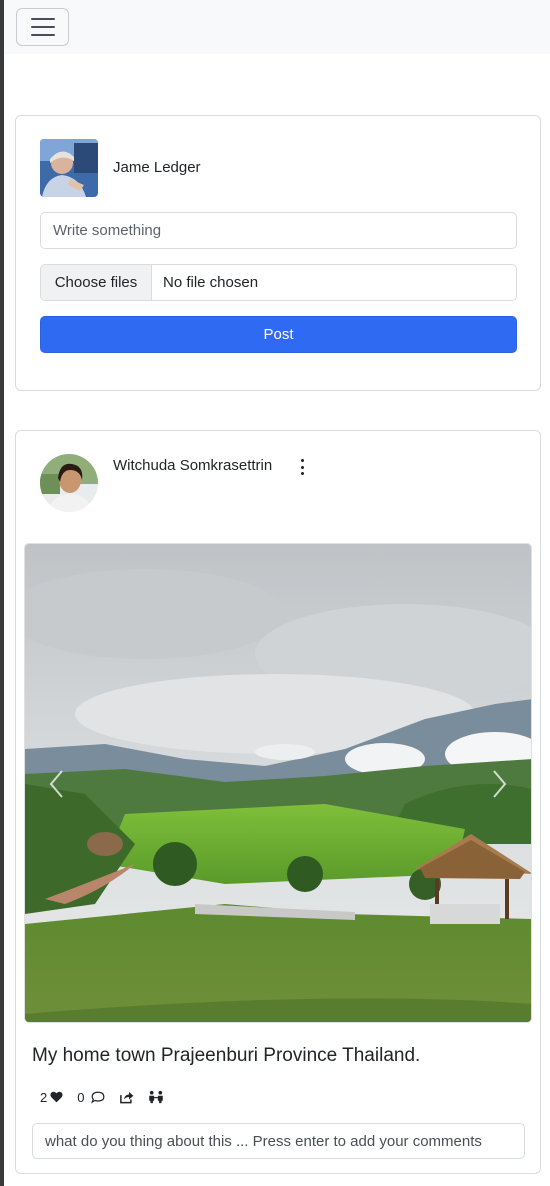  What do you see at coordinates (81, 1097) in the screenshot?
I see `comments-count: 0` at bounding box center [81, 1097].